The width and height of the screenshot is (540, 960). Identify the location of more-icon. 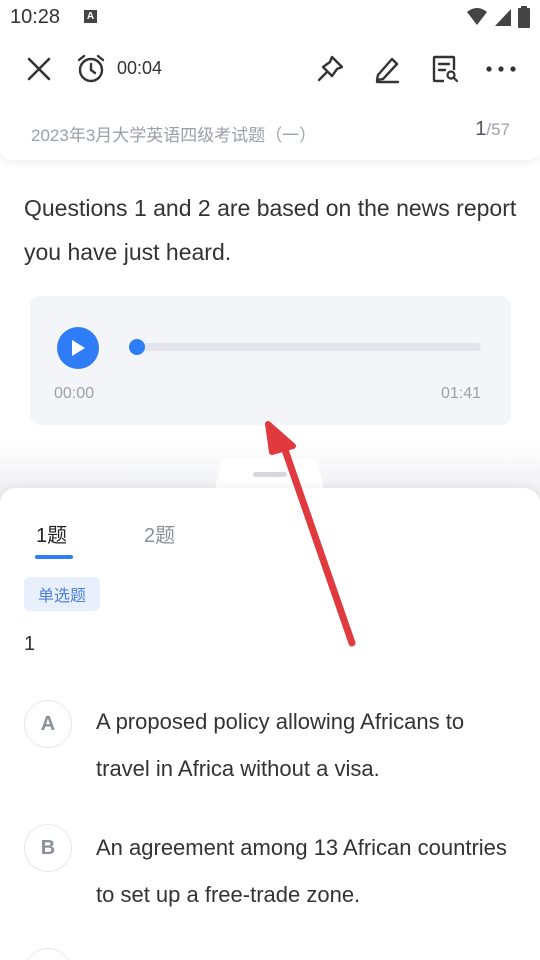
(501, 69).